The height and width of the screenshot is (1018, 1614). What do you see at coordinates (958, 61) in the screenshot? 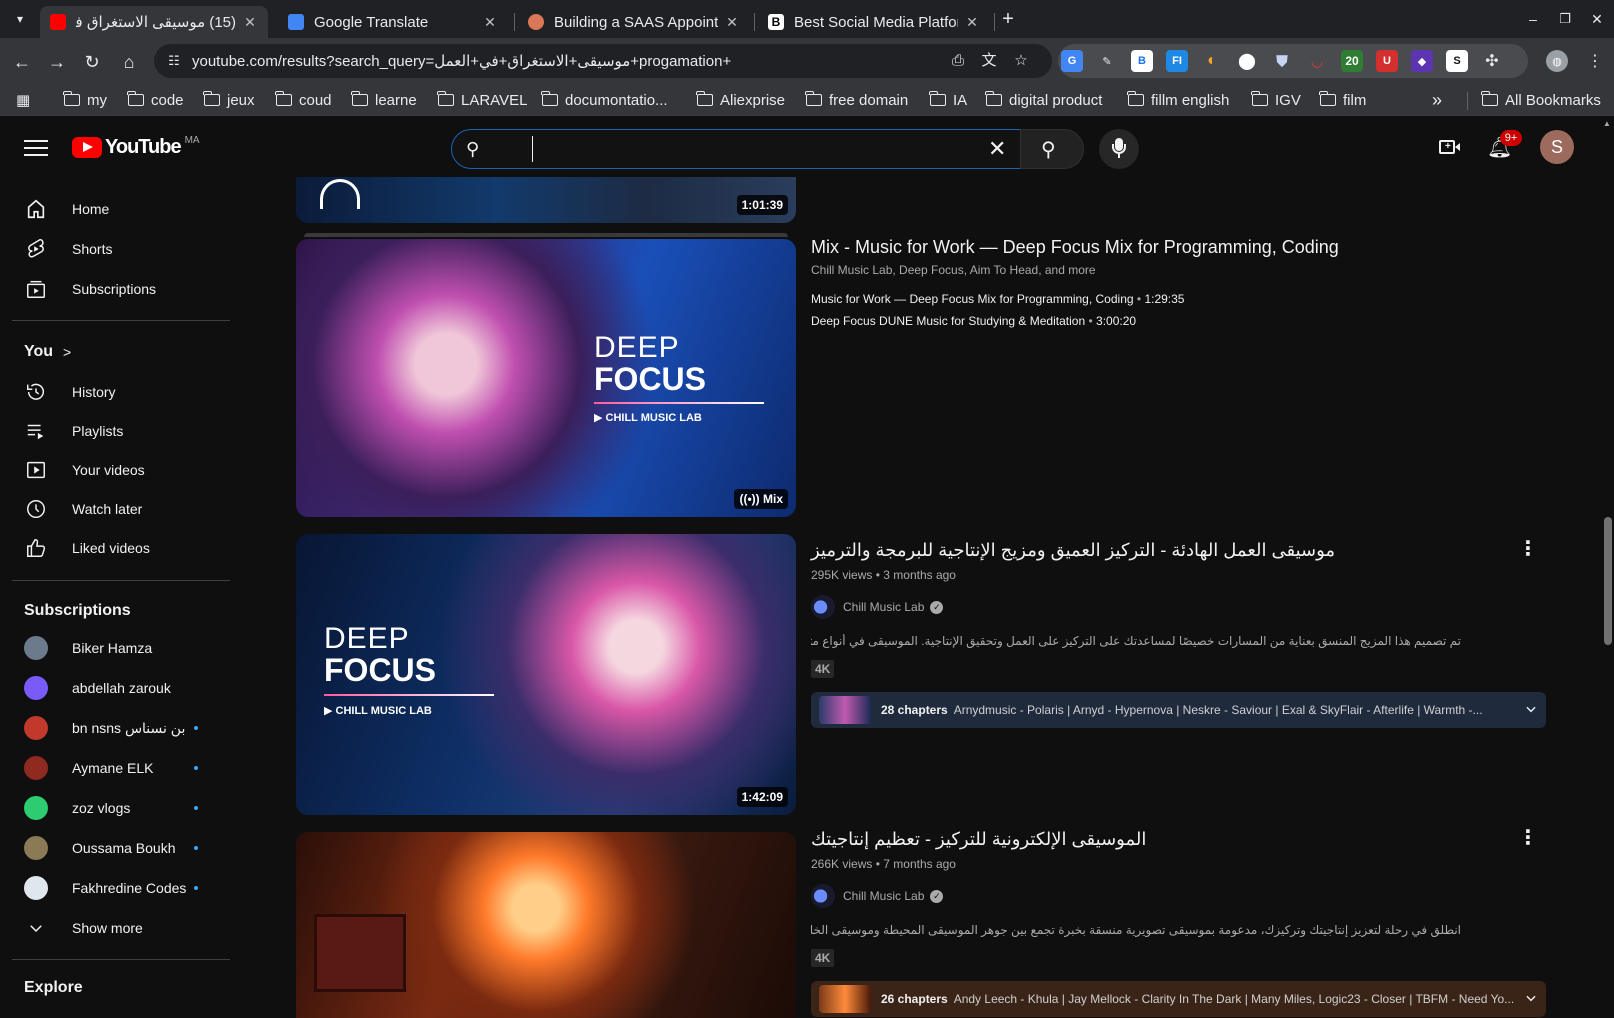
I see `install-app-icon: ⎙` at bounding box center [958, 61].